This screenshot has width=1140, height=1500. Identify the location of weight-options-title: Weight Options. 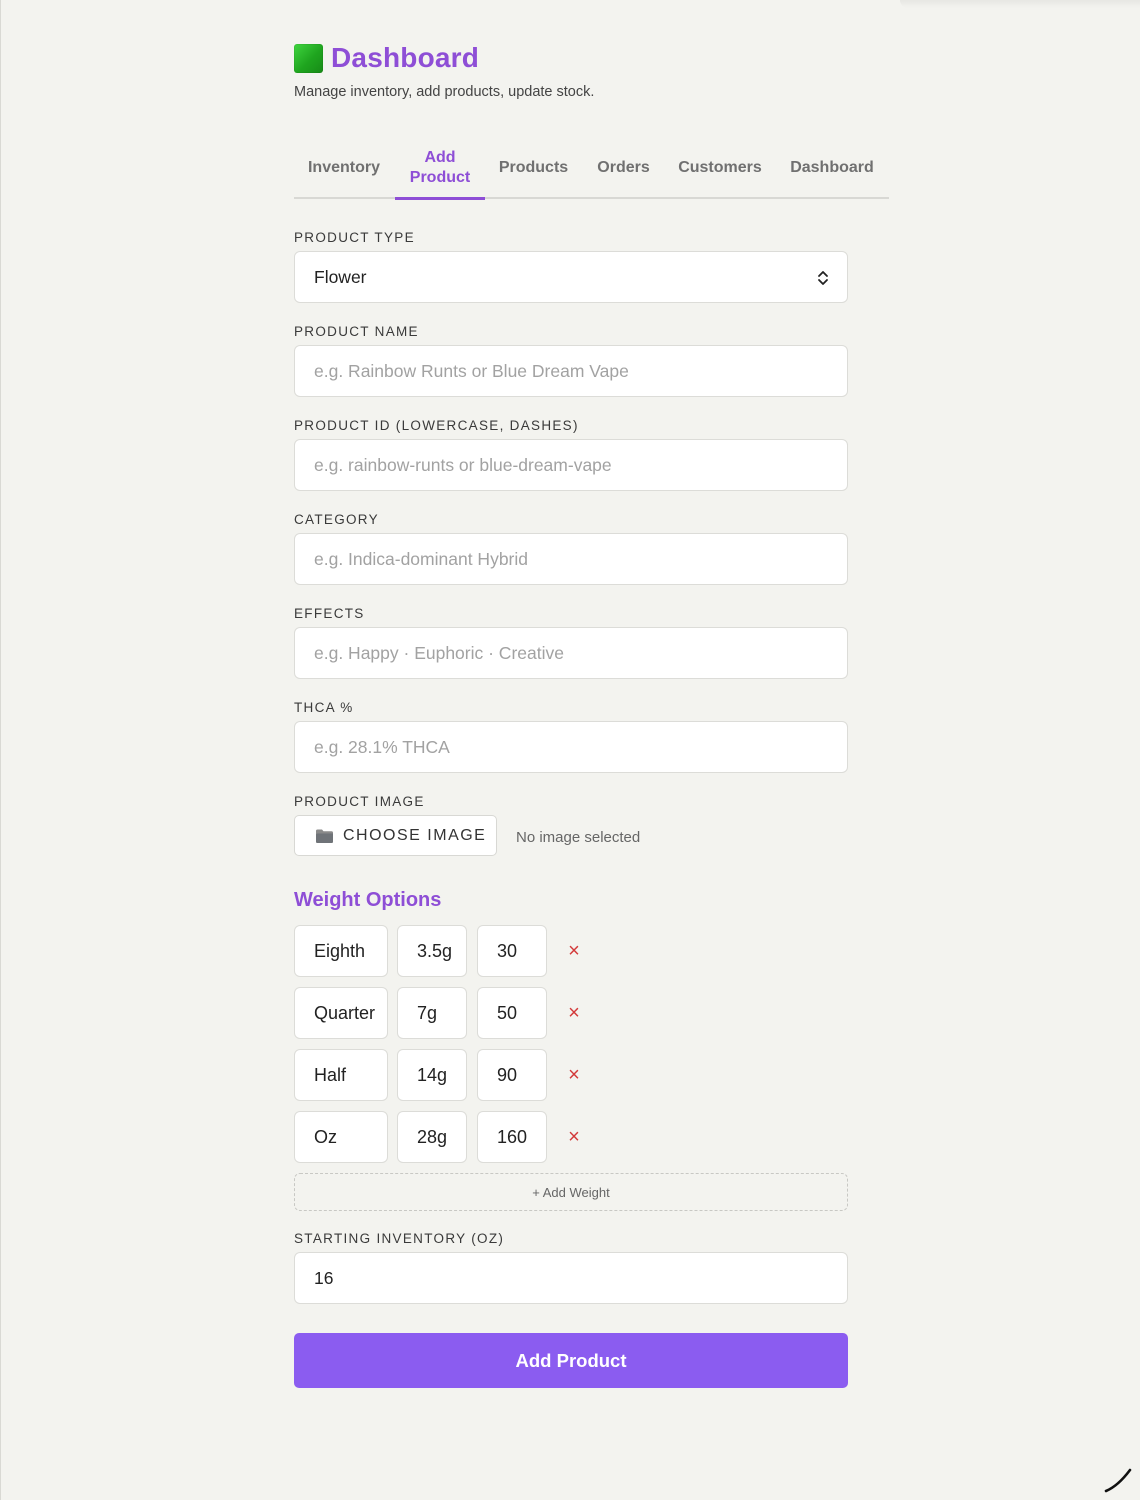
(368, 900).